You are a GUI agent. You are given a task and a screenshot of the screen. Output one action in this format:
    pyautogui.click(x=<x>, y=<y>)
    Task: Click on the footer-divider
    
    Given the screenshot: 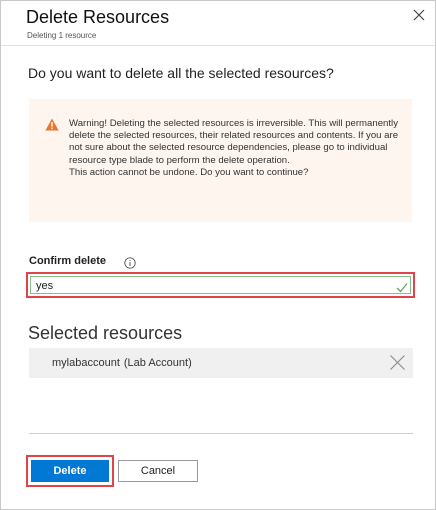 What is the action you would take?
    pyautogui.click(x=221, y=433)
    